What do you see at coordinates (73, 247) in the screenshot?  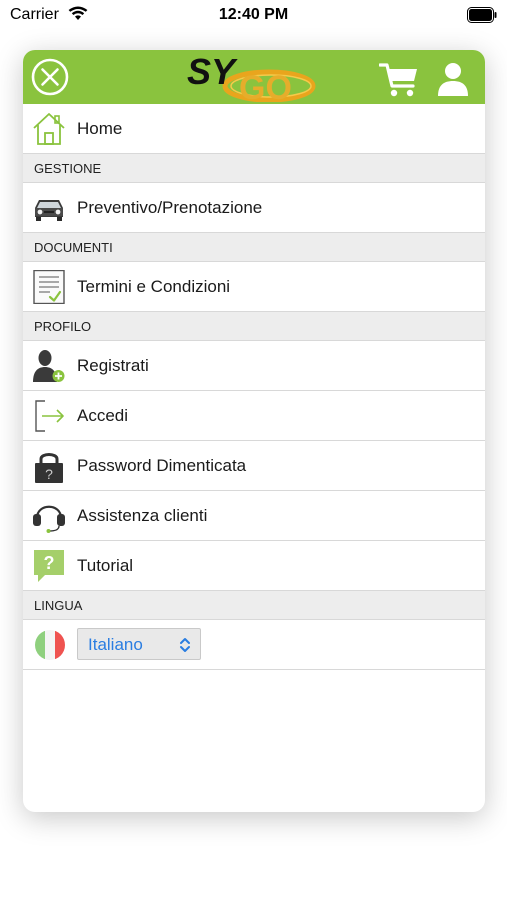 I see `section-title: DOCUMENTI` at bounding box center [73, 247].